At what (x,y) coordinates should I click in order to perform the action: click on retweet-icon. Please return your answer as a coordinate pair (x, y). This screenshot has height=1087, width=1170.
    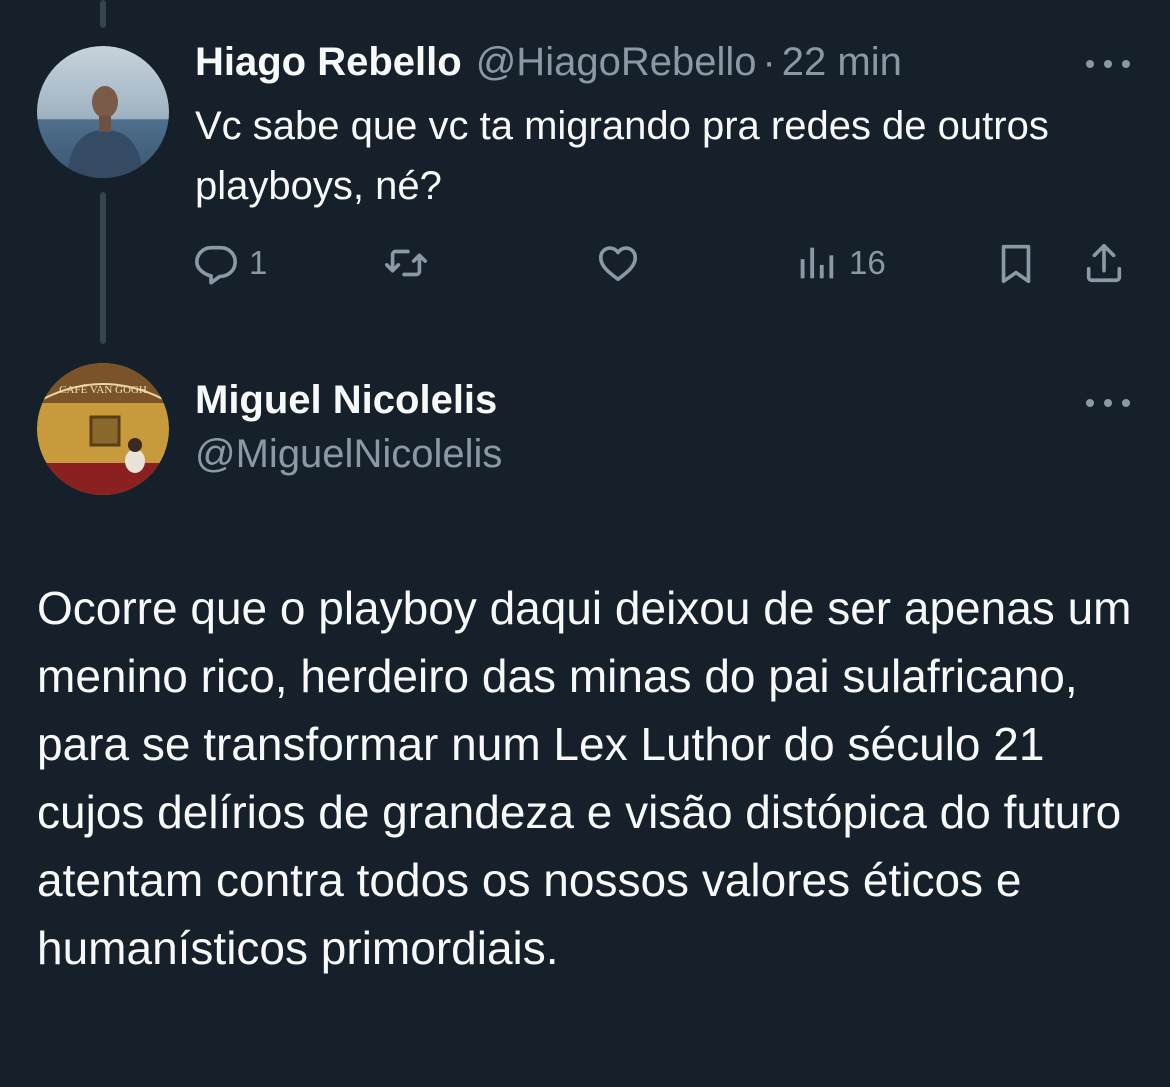
    Looking at the image, I should click on (406, 263).